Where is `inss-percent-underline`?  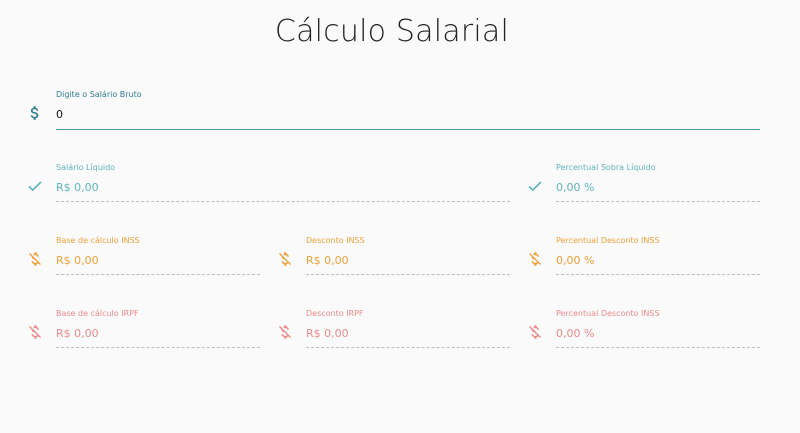 inss-percent-underline is located at coordinates (658, 274).